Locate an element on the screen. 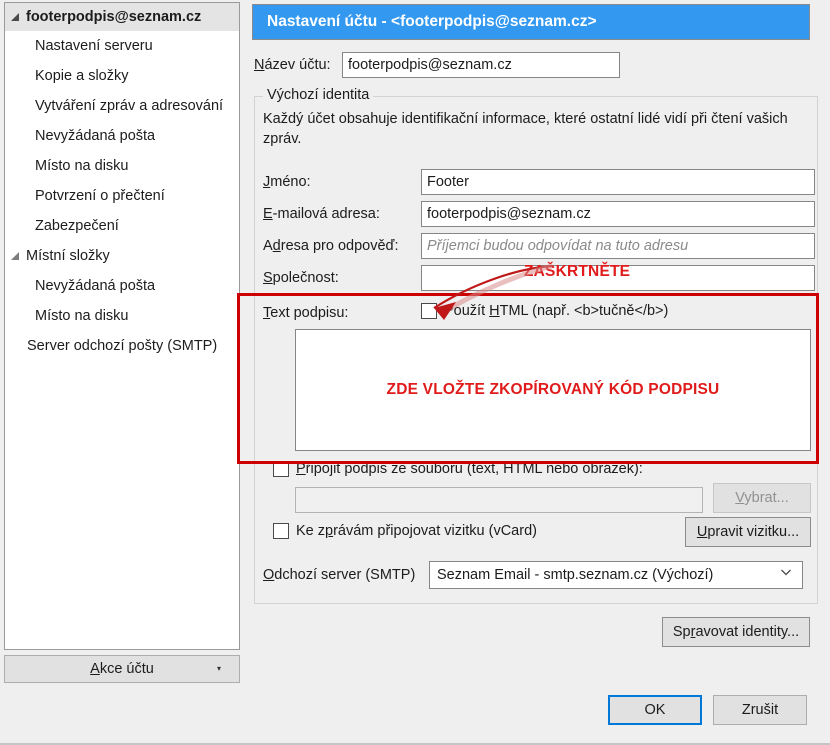  signature-file-path-input is located at coordinates (499, 500).